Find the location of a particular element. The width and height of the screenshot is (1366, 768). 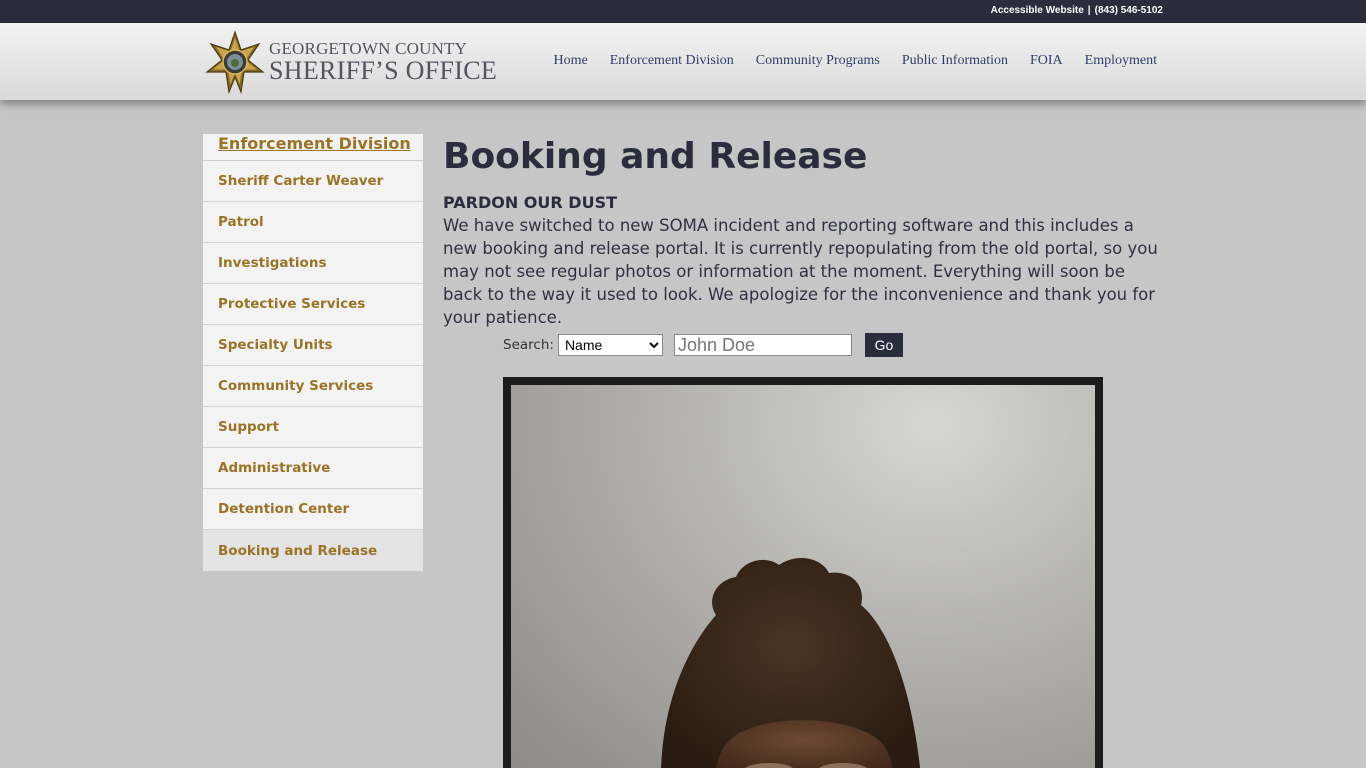

search-input is located at coordinates (762, 345).